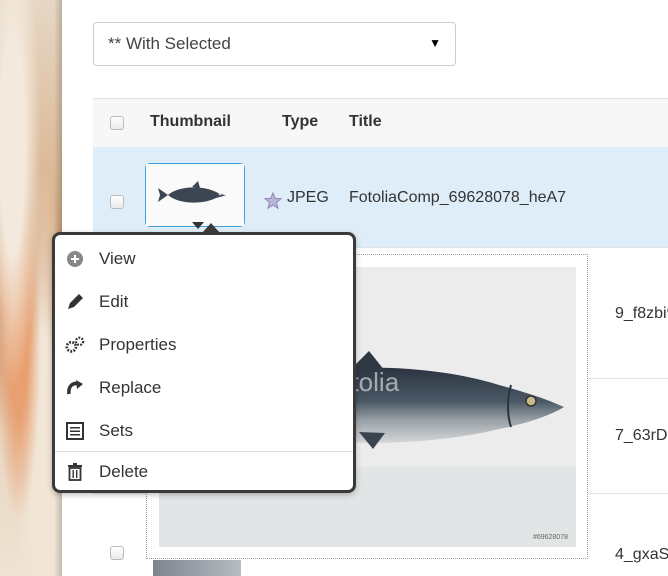 The width and height of the screenshot is (668, 576). What do you see at coordinates (75, 301) in the screenshot?
I see `pencil-icon` at bounding box center [75, 301].